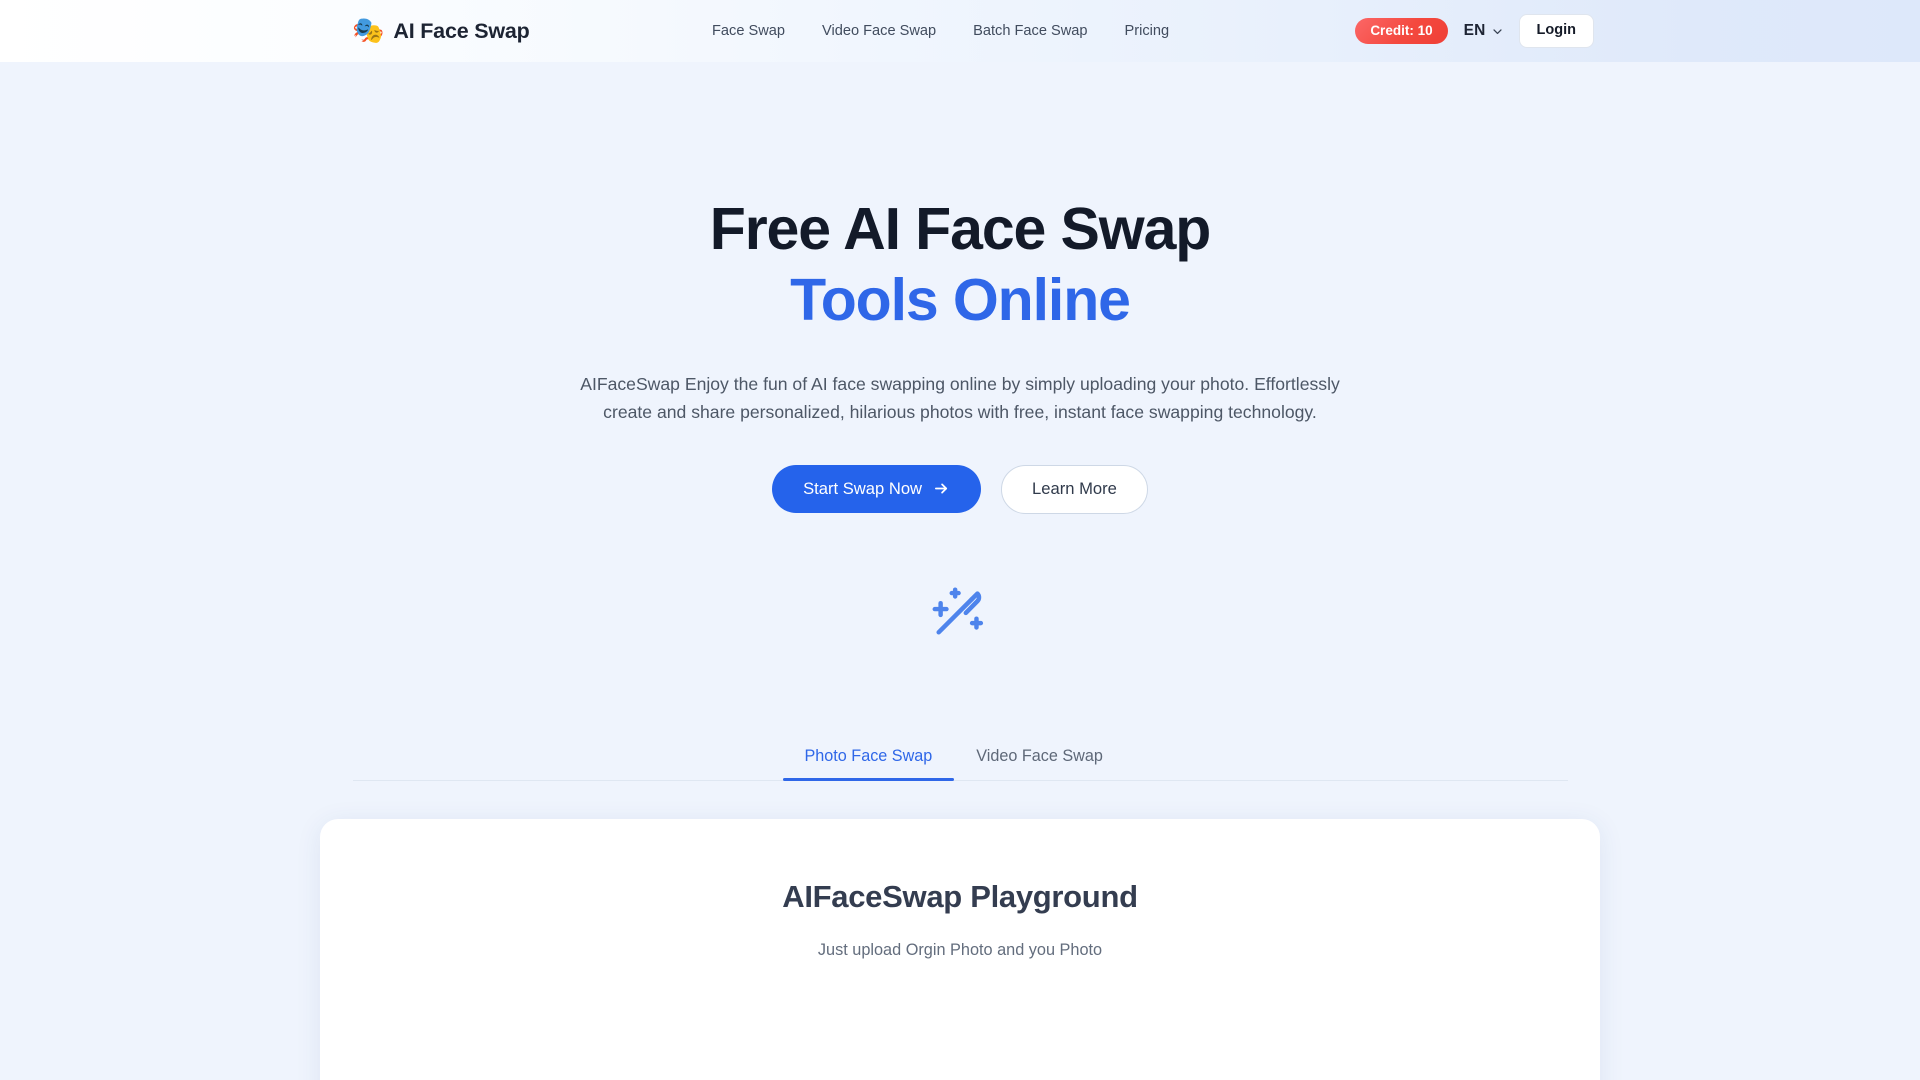 Image resolution: width=1920 pixels, height=1080 pixels. What do you see at coordinates (863, 488) in the screenshot?
I see `start-swap-now-label: Start Swap Now` at bounding box center [863, 488].